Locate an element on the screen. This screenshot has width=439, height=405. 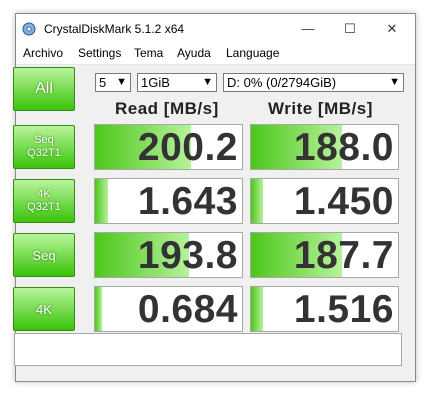
write-value: 188.0 is located at coordinates (343, 147).